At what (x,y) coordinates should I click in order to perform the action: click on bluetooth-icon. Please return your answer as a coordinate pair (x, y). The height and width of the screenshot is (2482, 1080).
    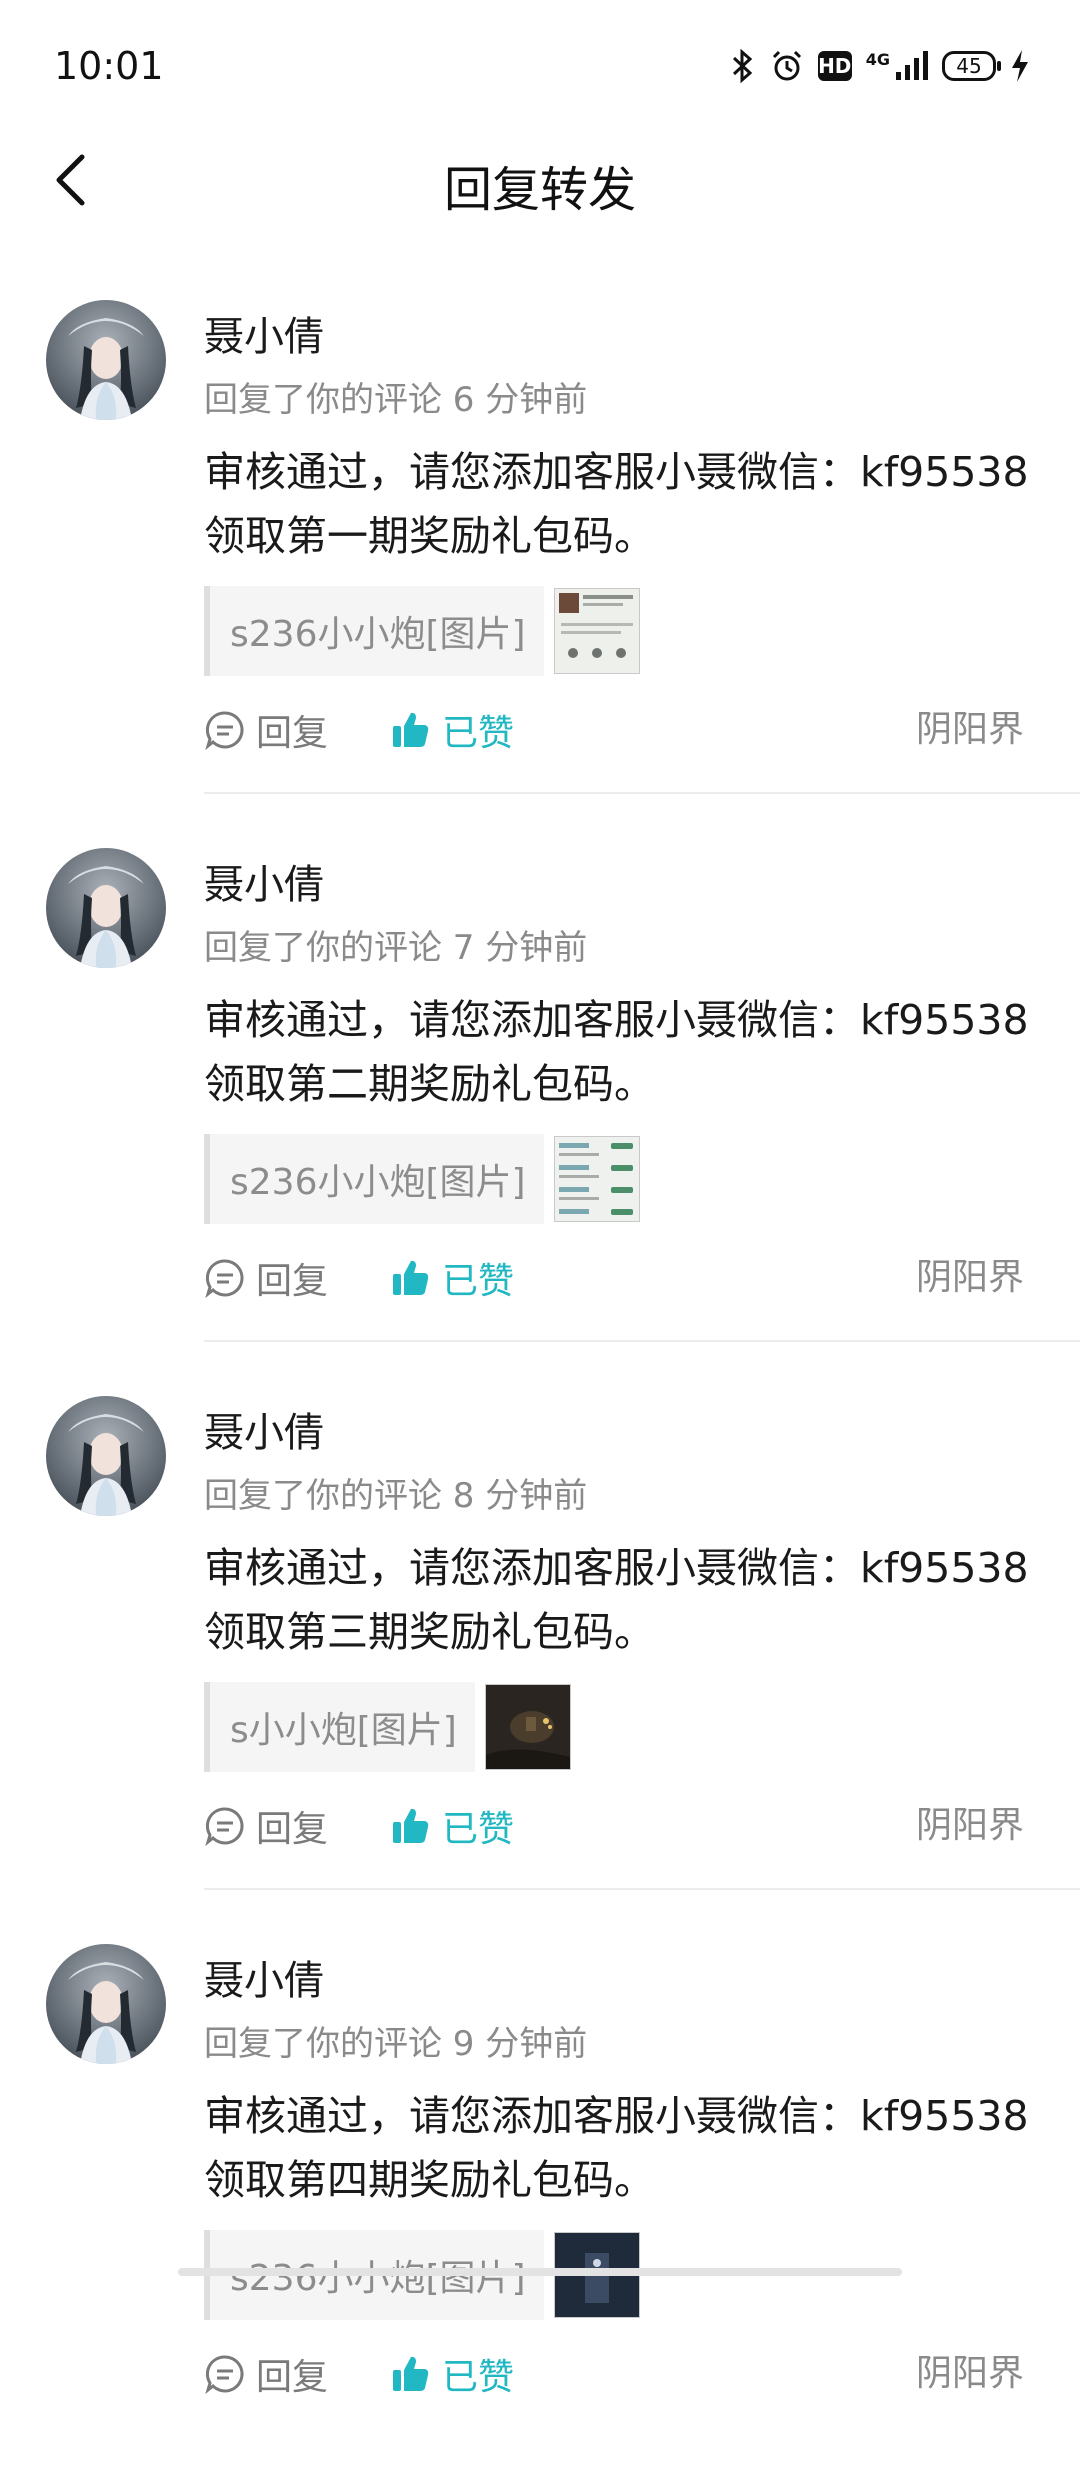
    Looking at the image, I should click on (743, 66).